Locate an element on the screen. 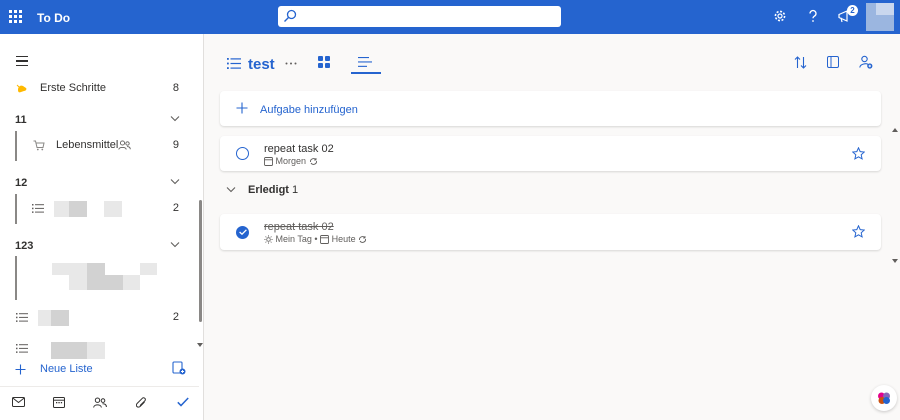  bottom-nav is located at coordinates (99, 403).